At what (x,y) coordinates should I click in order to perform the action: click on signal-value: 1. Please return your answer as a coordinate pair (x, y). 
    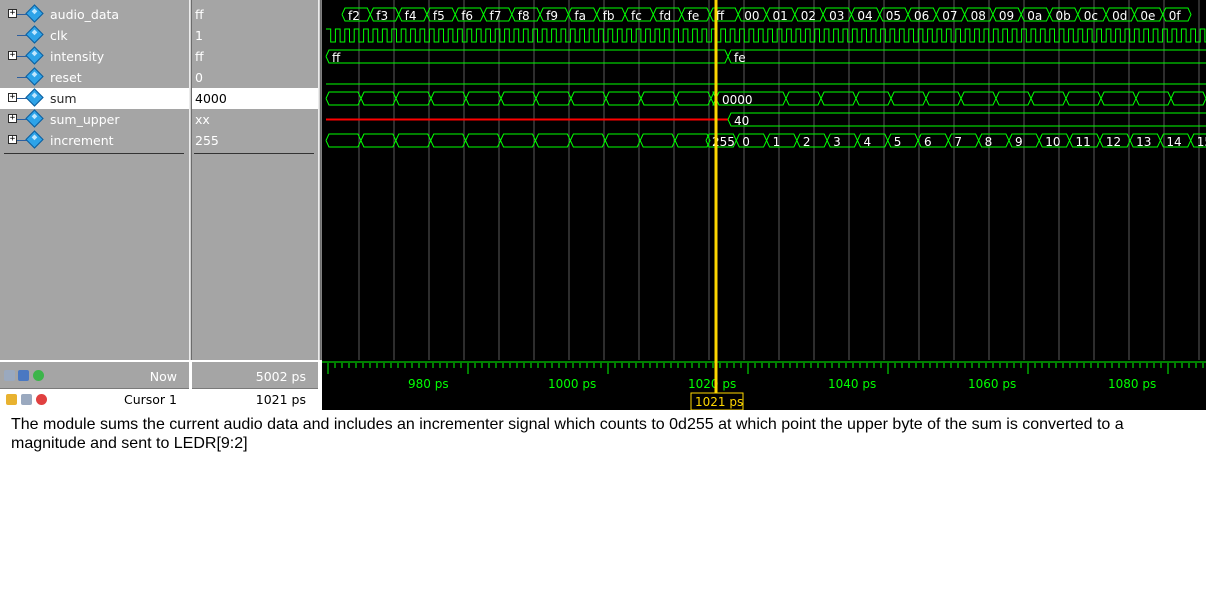
    Looking at the image, I should click on (199, 35).